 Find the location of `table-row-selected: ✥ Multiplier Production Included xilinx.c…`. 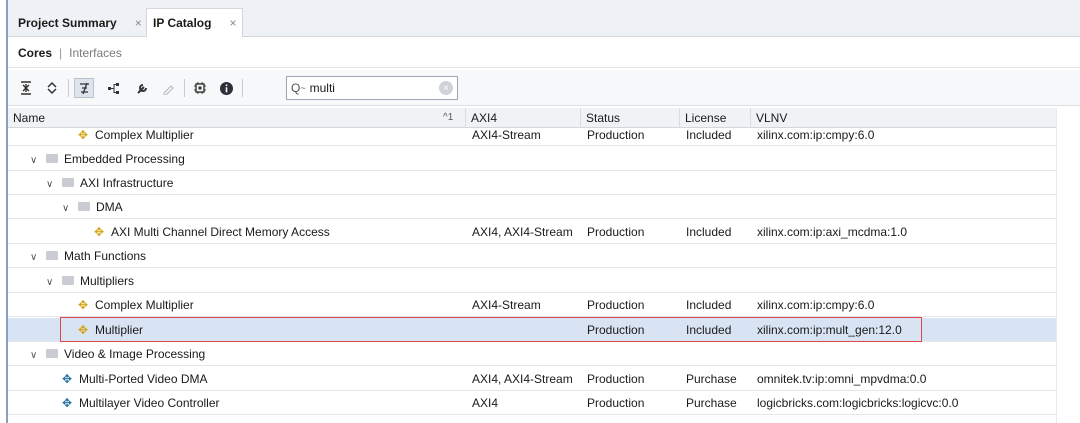

table-row-selected: ✥ Multiplier Production Included xilinx.c… is located at coordinates (532, 330).